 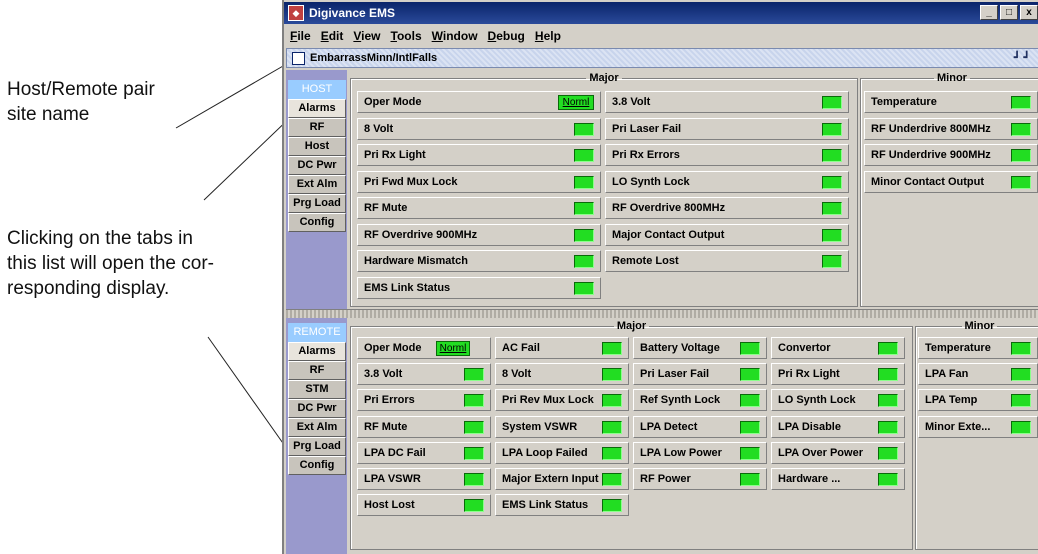 What do you see at coordinates (317, 165) in the screenshot?
I see `tab-host-dc-pwr: DC Pwr` at bounding box center [317, 165].